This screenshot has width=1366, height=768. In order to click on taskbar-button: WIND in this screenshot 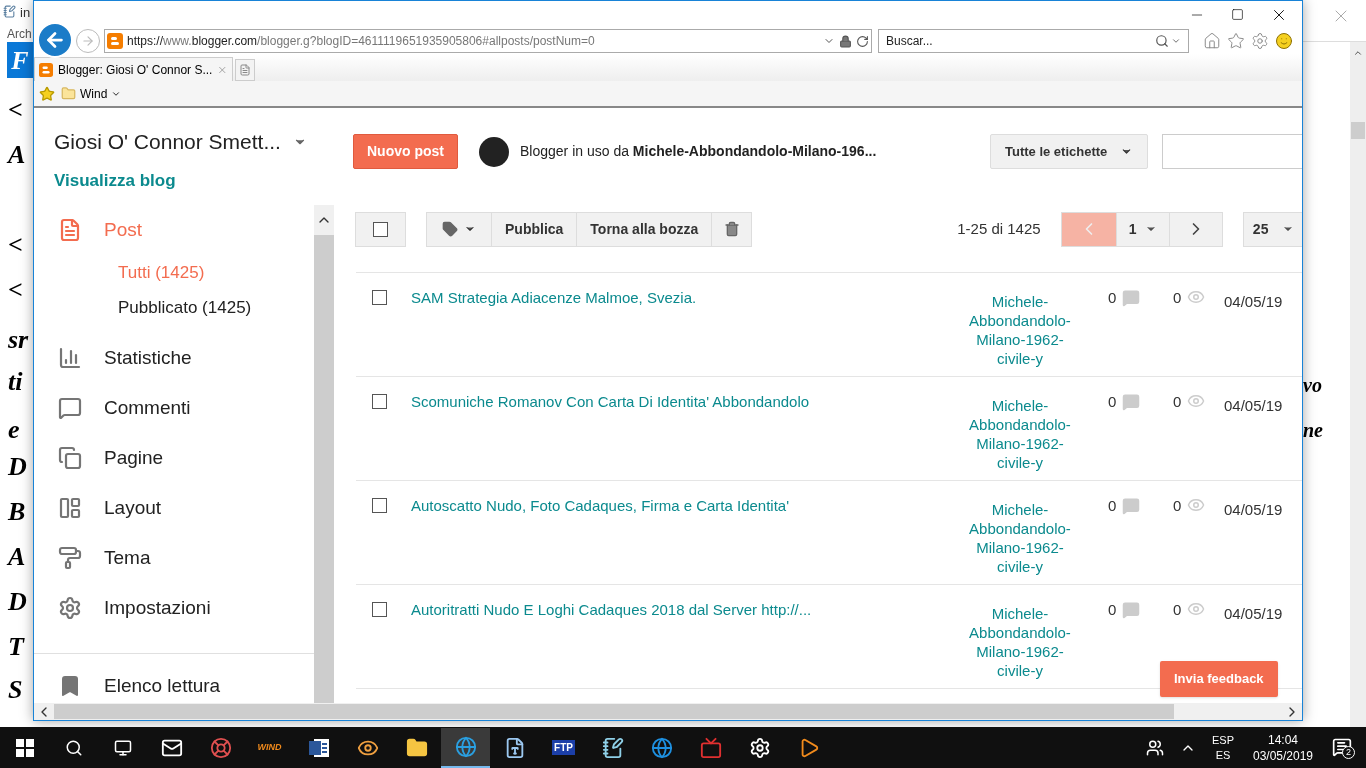, I will do `click(269, 747)`.